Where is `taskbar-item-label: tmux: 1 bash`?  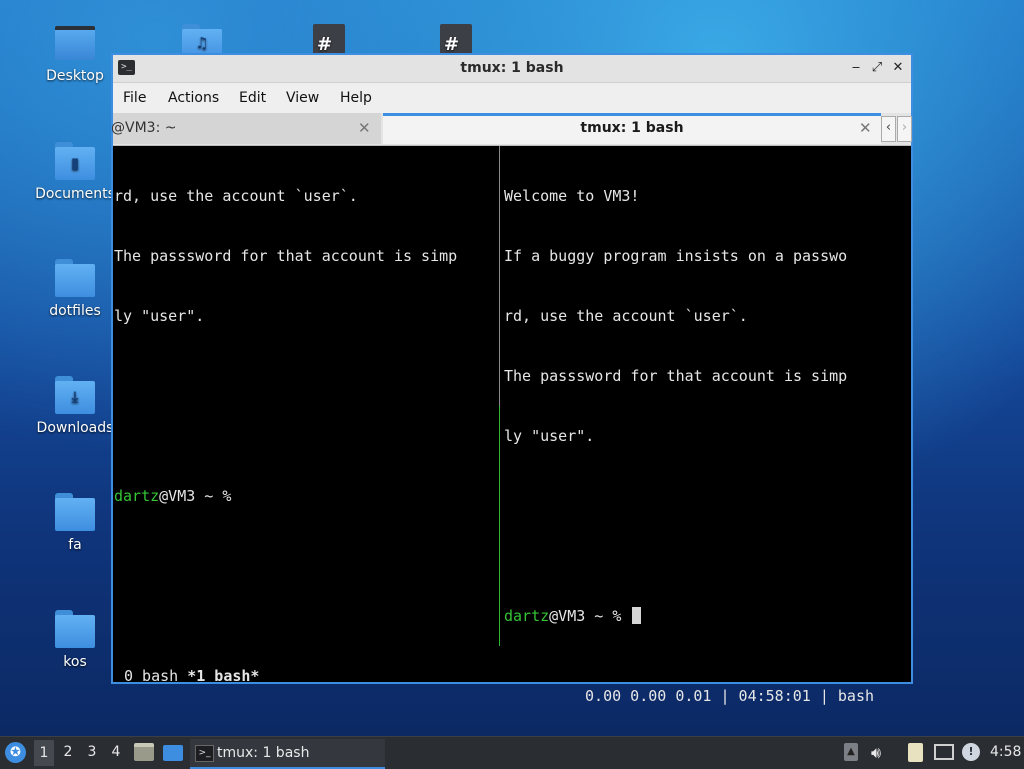
taskbar-item-label: tmux: 1 bash is located at coordinates (263, 753).